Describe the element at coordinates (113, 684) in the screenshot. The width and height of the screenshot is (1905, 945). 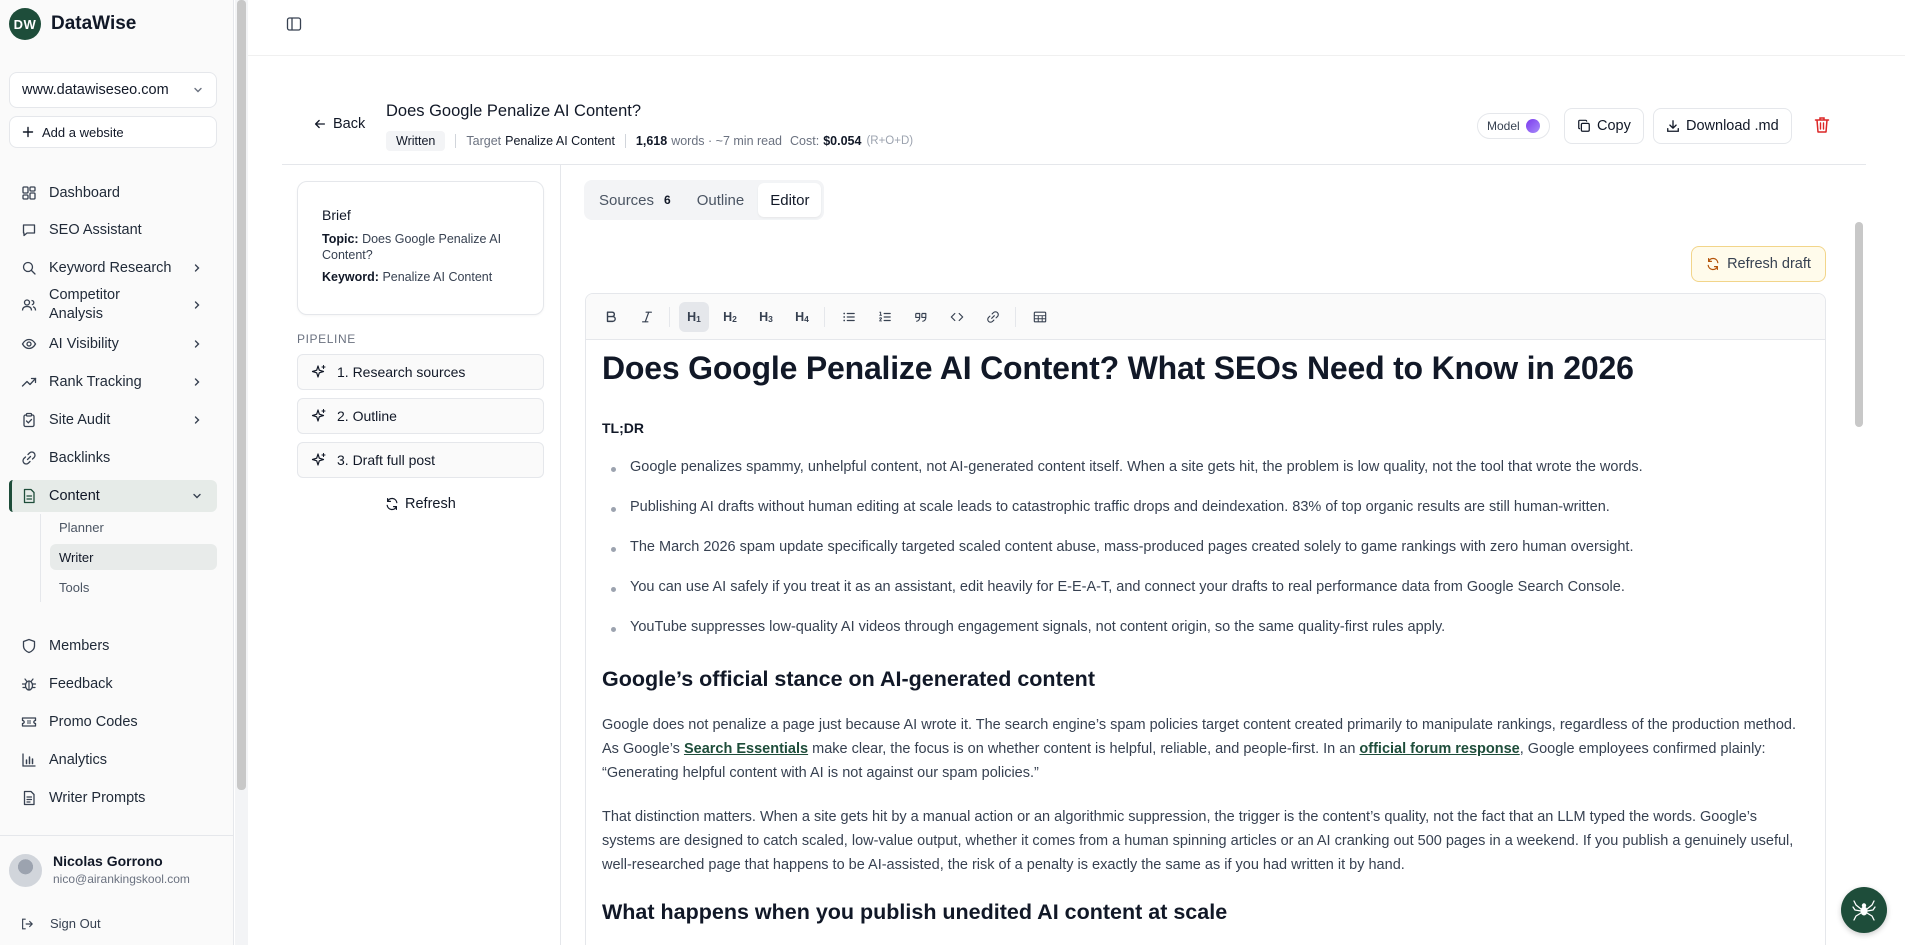
I see `nav-feedback: Feedback` at that location.